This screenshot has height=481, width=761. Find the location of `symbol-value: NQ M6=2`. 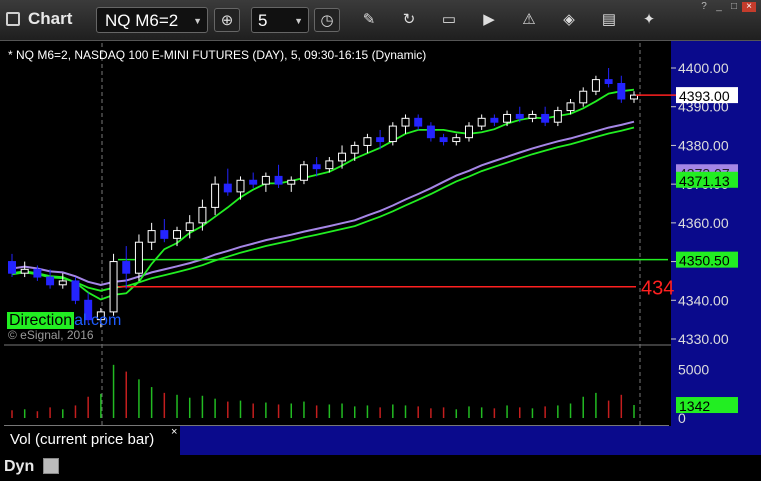

symbol-value: NQ M6=2 is located at coordinates (142, 20).